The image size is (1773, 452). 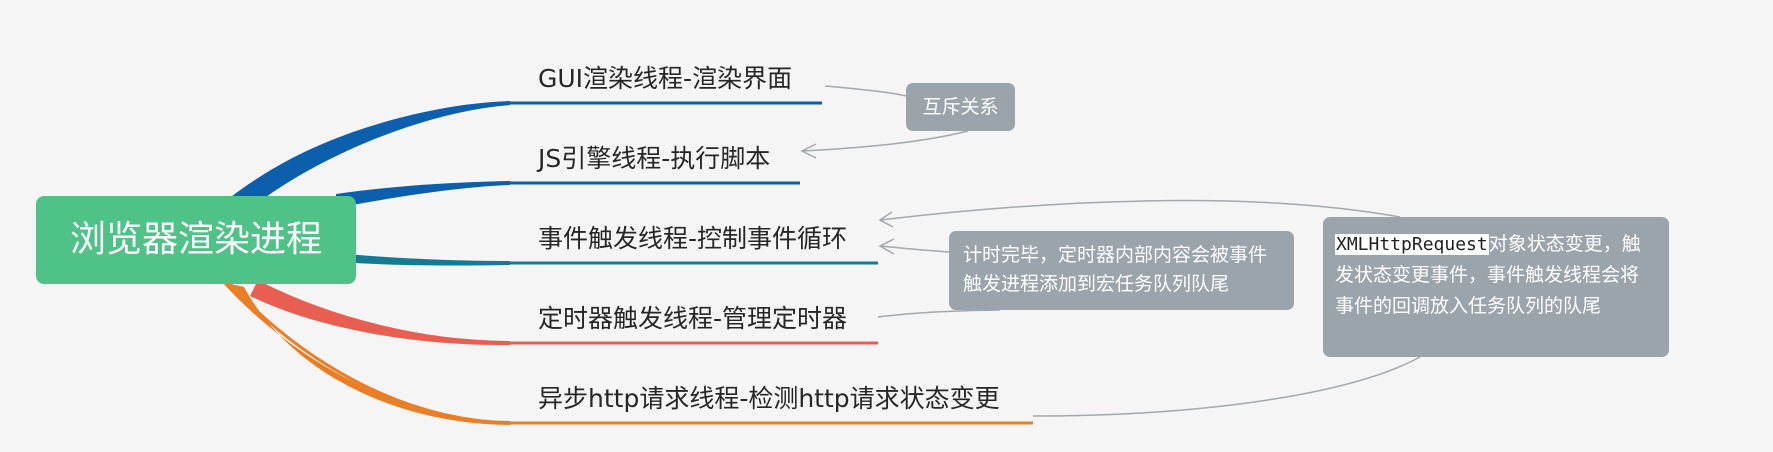 I want to click on mutex-connector-top, so click(x=865, y=91).